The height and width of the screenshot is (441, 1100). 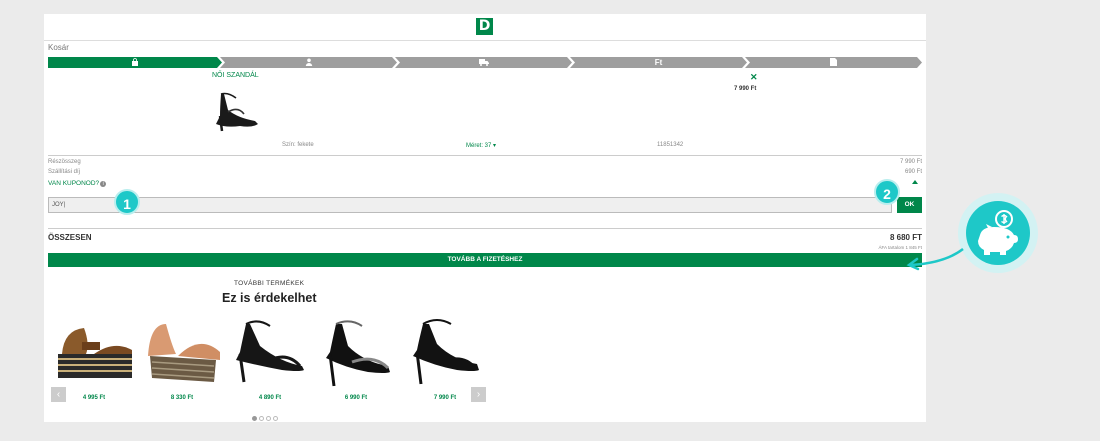 I want to click on step-confirm, so click(x=833, y=62).